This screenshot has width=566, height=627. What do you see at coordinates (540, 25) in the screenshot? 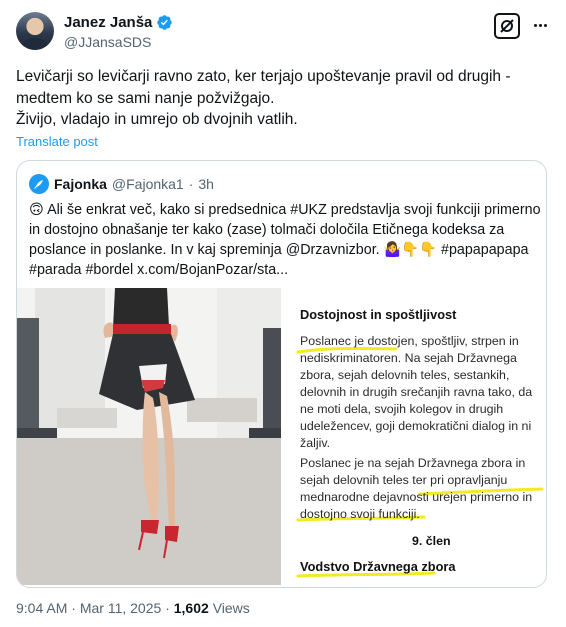
I see `more-options-icon` at bounding box center [540, 25].